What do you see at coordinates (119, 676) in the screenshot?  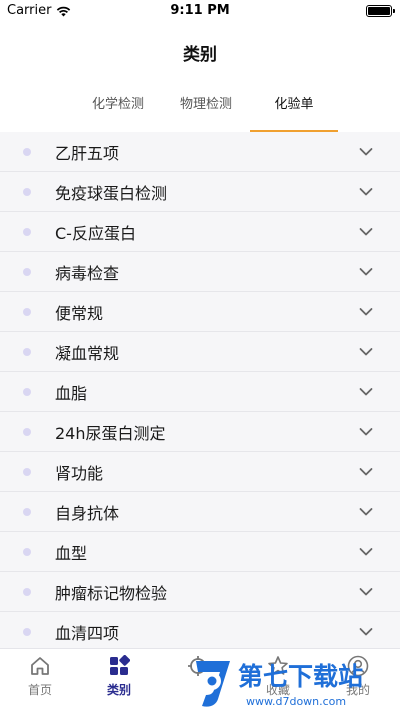 I see `tabbar-category: 类别` at bounding box center [119, 676].